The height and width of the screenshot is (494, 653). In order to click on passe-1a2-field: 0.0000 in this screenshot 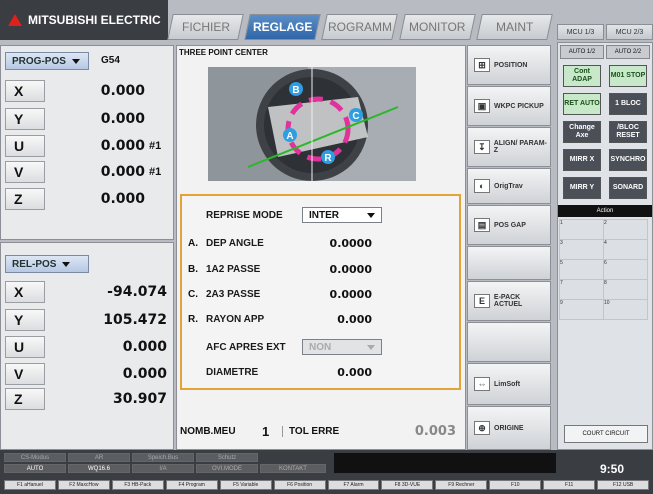, I will do `click(337, 269)`.